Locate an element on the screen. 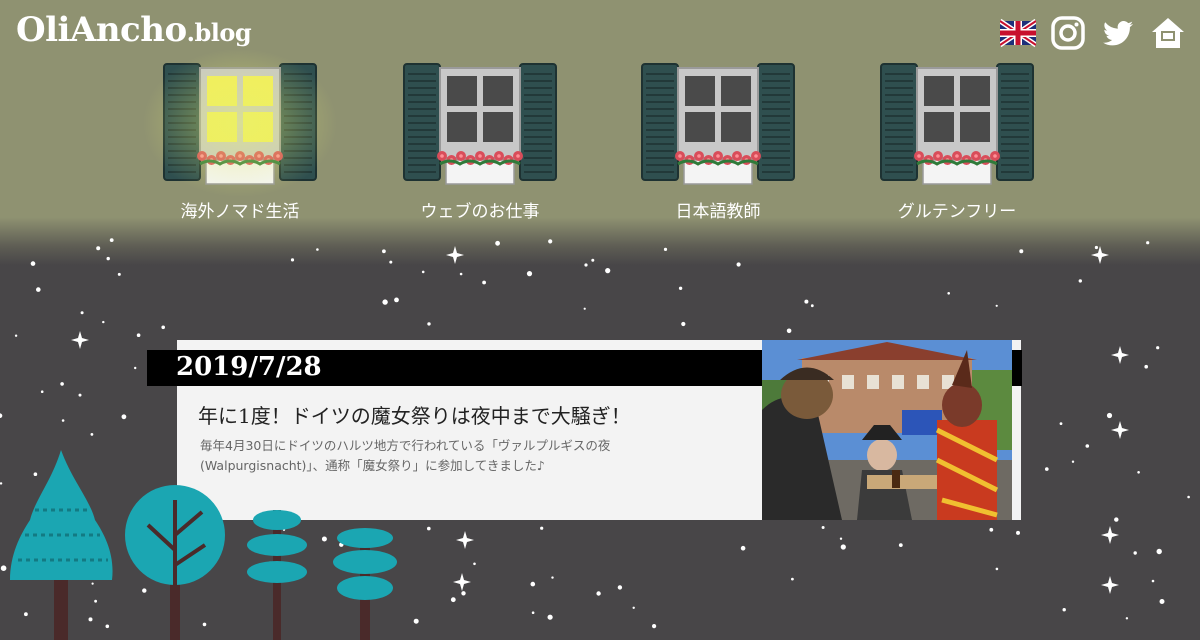  window-glow is located at coordinates (240, 123).